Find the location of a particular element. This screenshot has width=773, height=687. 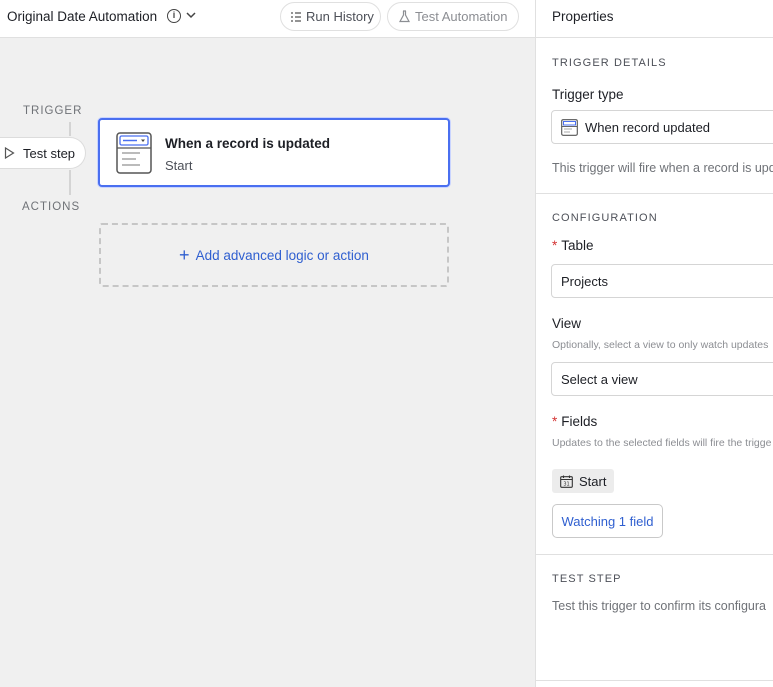

add-action-button: + Add advanced logic or action is located at coordinates (274, 255).